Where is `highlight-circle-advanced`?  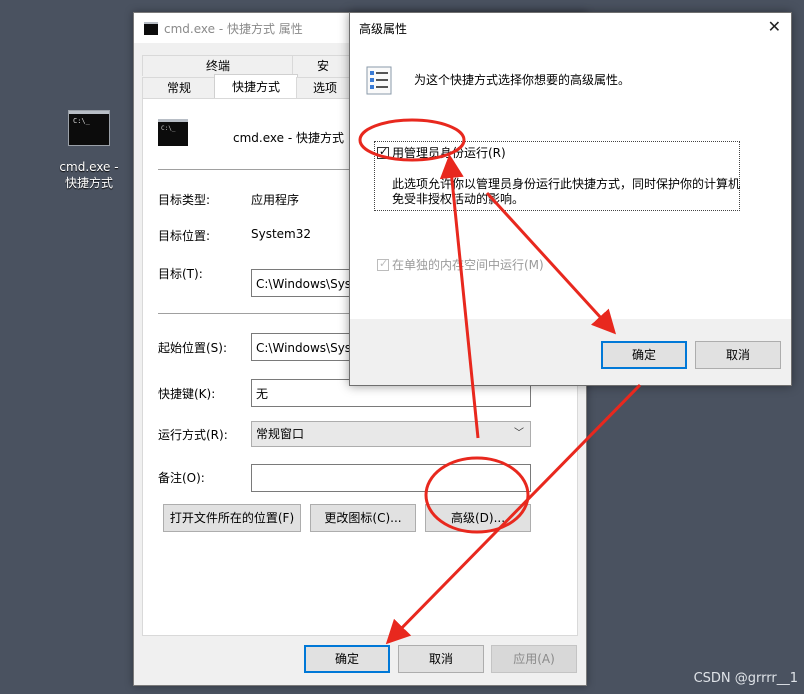 highlight-circle-advanced is located at coordinates (477, 495).